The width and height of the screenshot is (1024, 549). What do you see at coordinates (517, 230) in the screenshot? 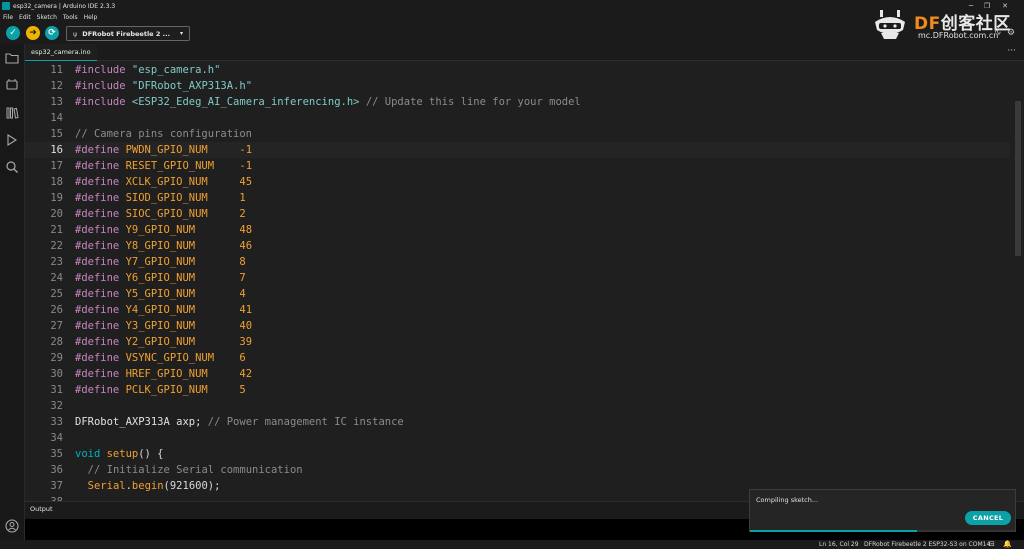
I see `code-line: 21 #define Y9_GPIO_NUM 48` at bounding box center [517, 230].